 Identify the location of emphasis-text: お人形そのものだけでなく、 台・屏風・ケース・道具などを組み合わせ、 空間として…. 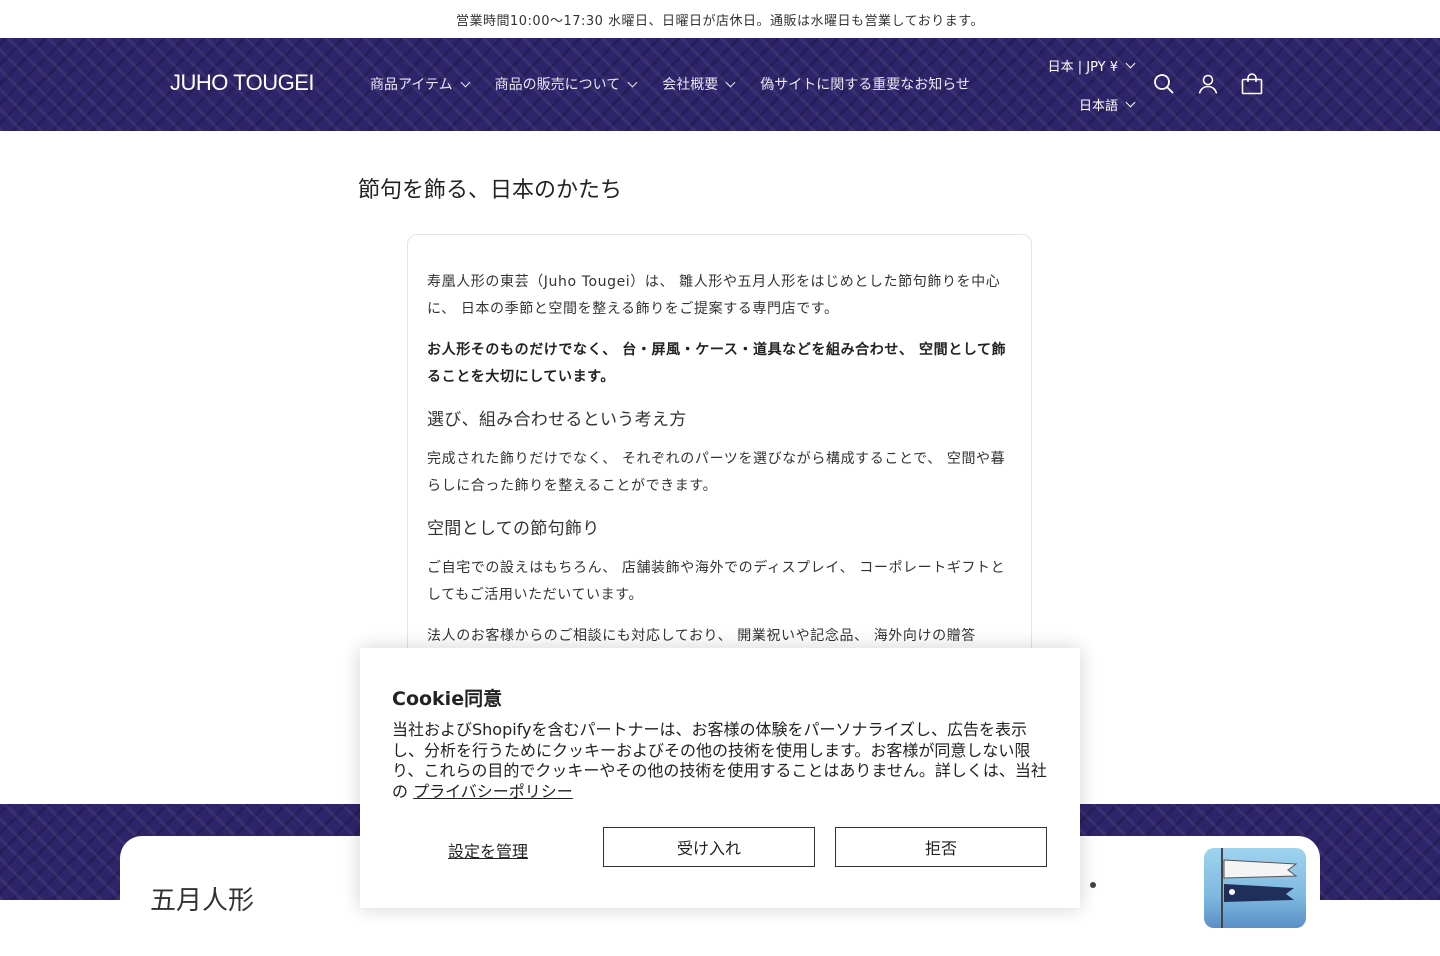
(717, 363).